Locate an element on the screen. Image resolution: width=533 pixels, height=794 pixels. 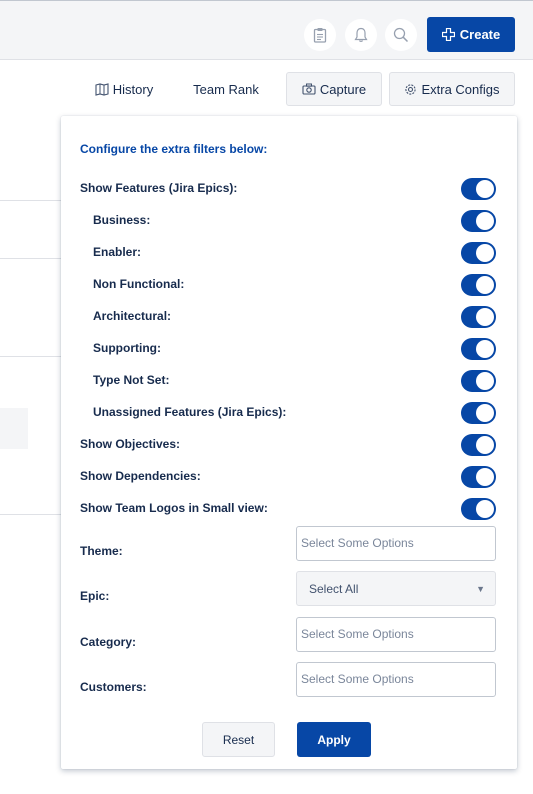
clipboard-icon is located at coordinates (320, 35).